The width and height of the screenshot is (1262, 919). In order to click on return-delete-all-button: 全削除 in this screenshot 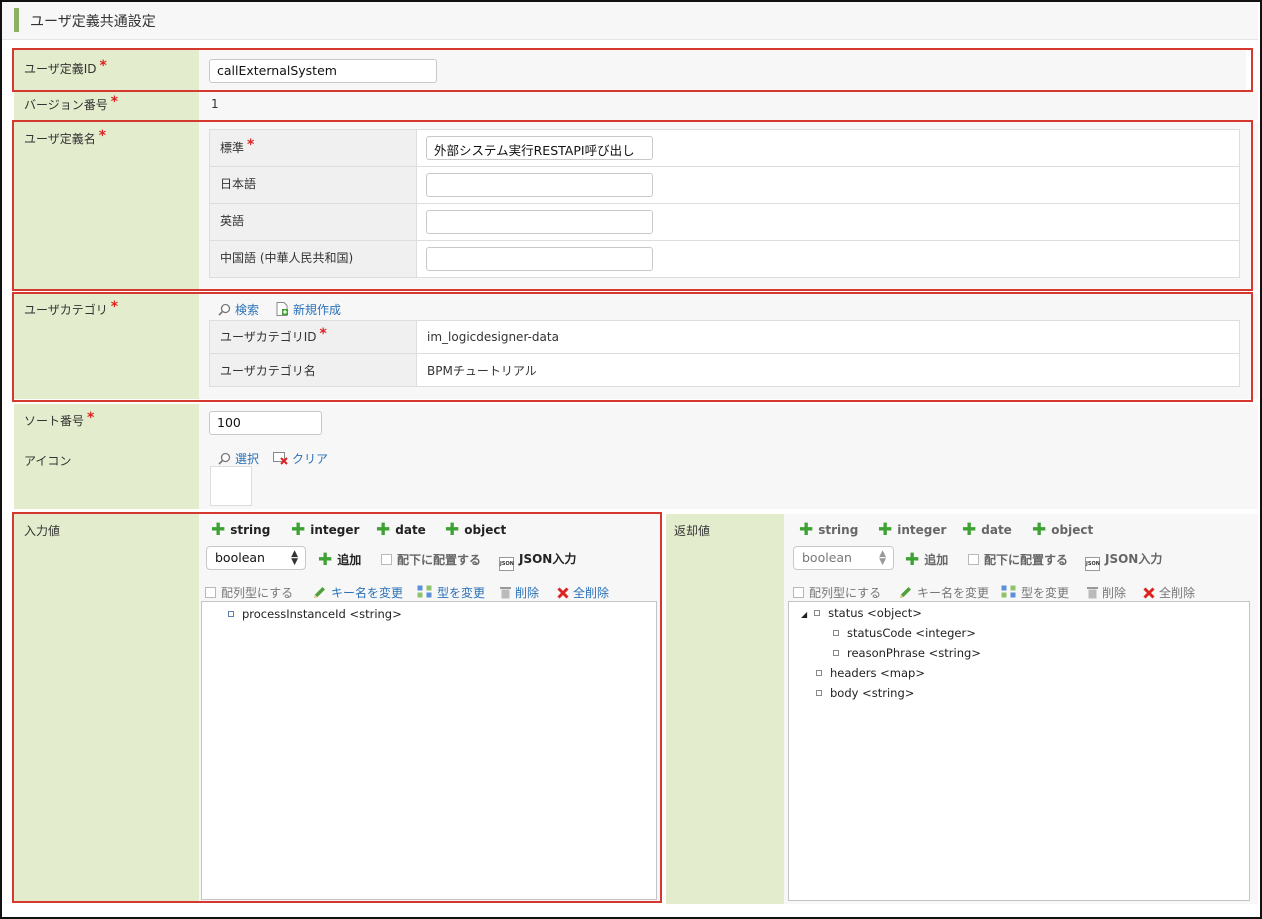, I will do `click(1169, 593)`.